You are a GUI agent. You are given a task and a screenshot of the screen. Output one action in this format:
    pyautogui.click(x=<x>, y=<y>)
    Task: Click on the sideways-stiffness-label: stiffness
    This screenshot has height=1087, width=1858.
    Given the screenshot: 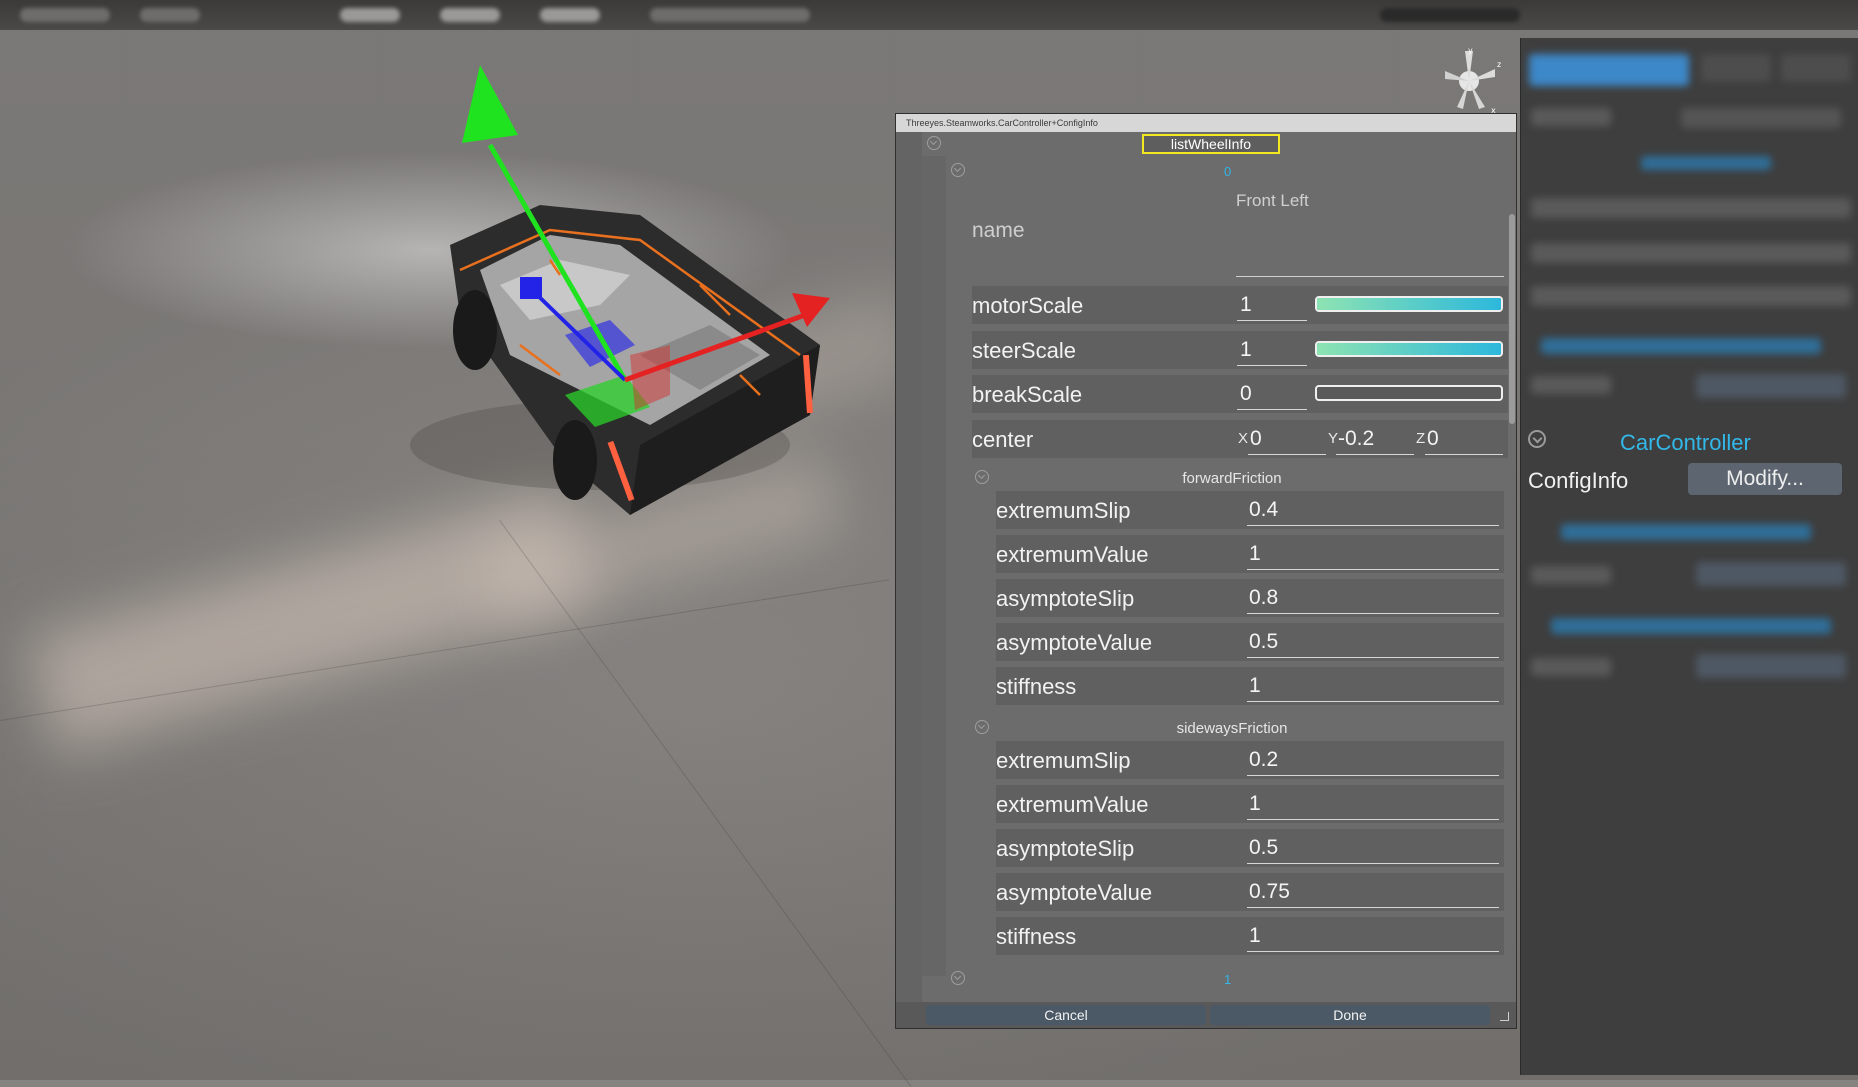 What is the action you would take?
    pyautogui.click(x=1036, y=936)
    